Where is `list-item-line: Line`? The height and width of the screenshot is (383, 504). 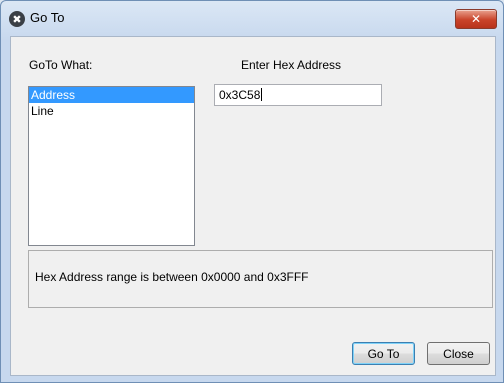 list-item-line: Line is located at coordinates (111, 111).